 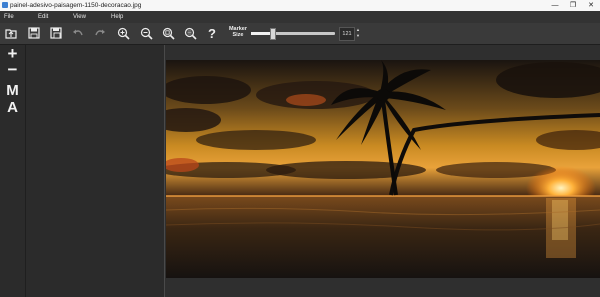 I want to click on open-button, so click(x=11, y=33).